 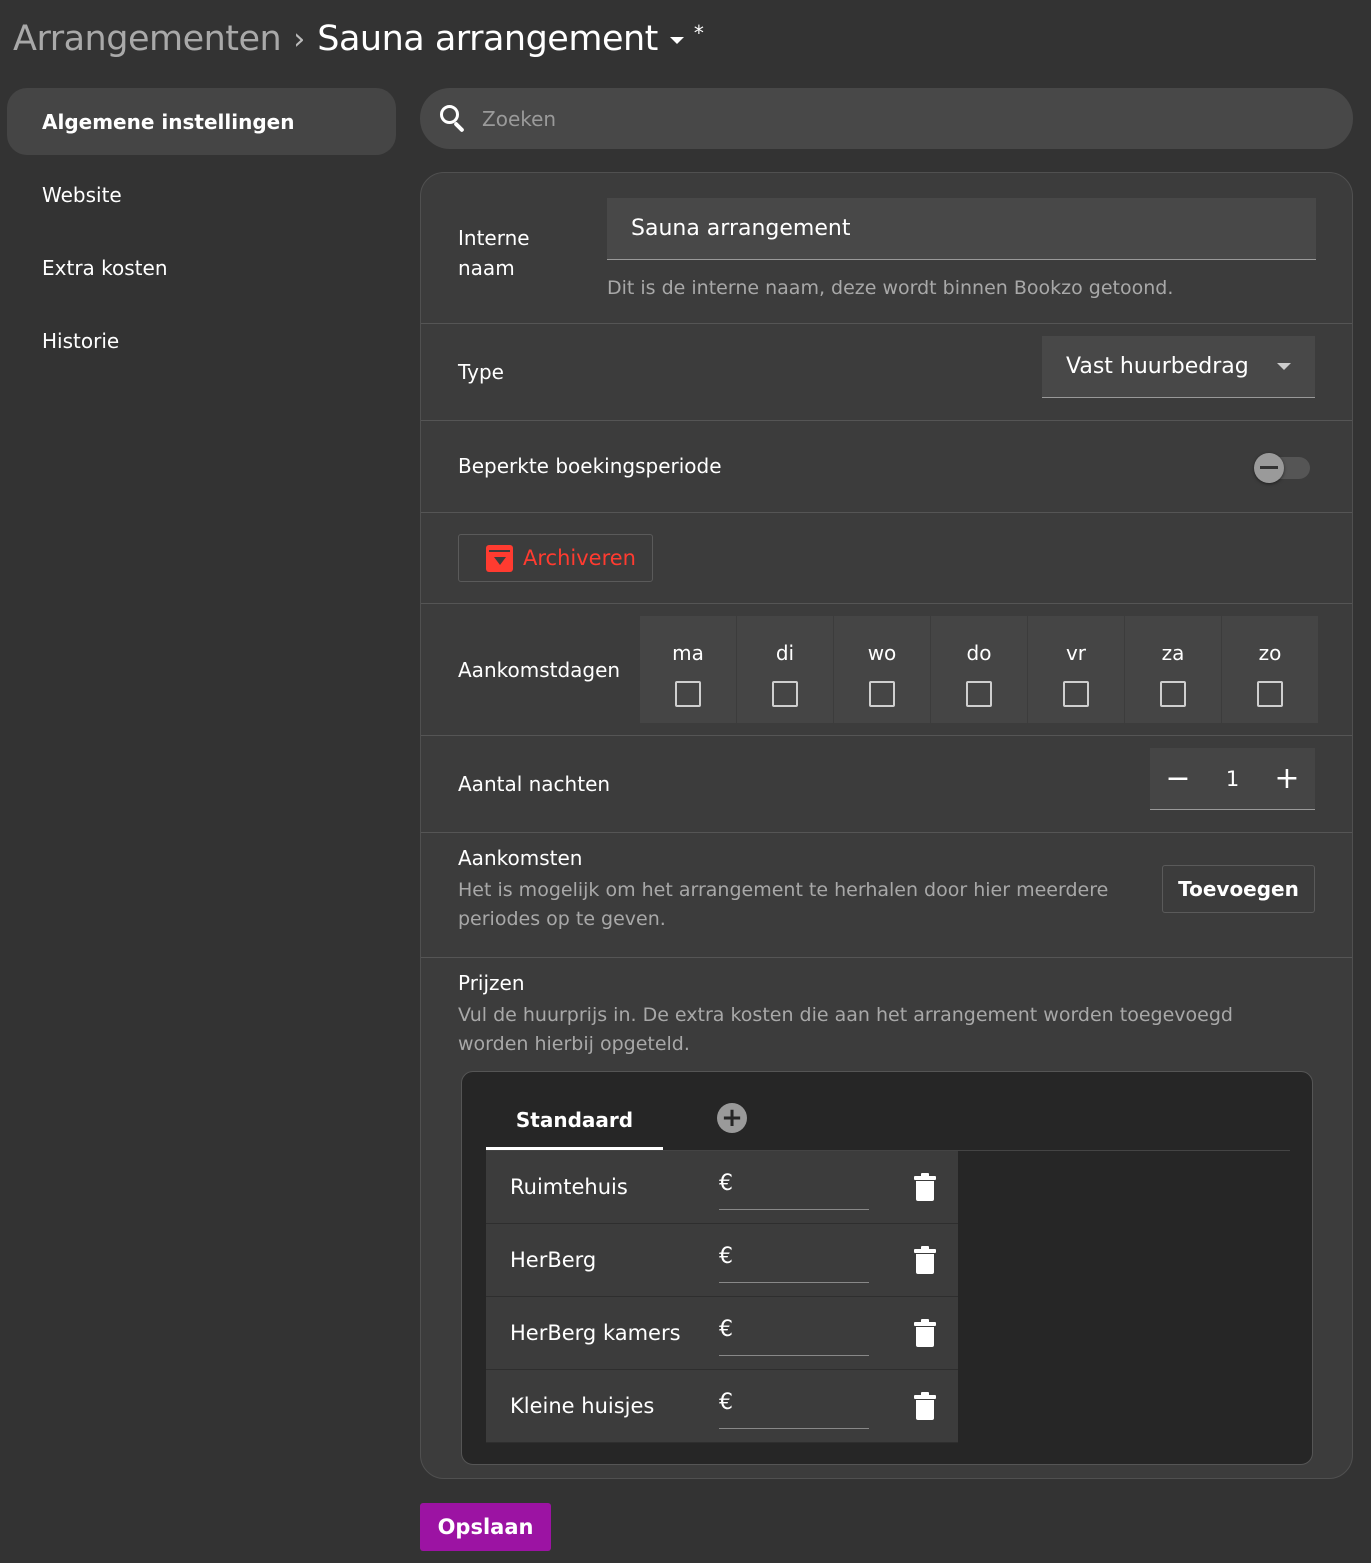 I want to click on table-row: Kleine huisjes €, so click(x=722, y=1406).